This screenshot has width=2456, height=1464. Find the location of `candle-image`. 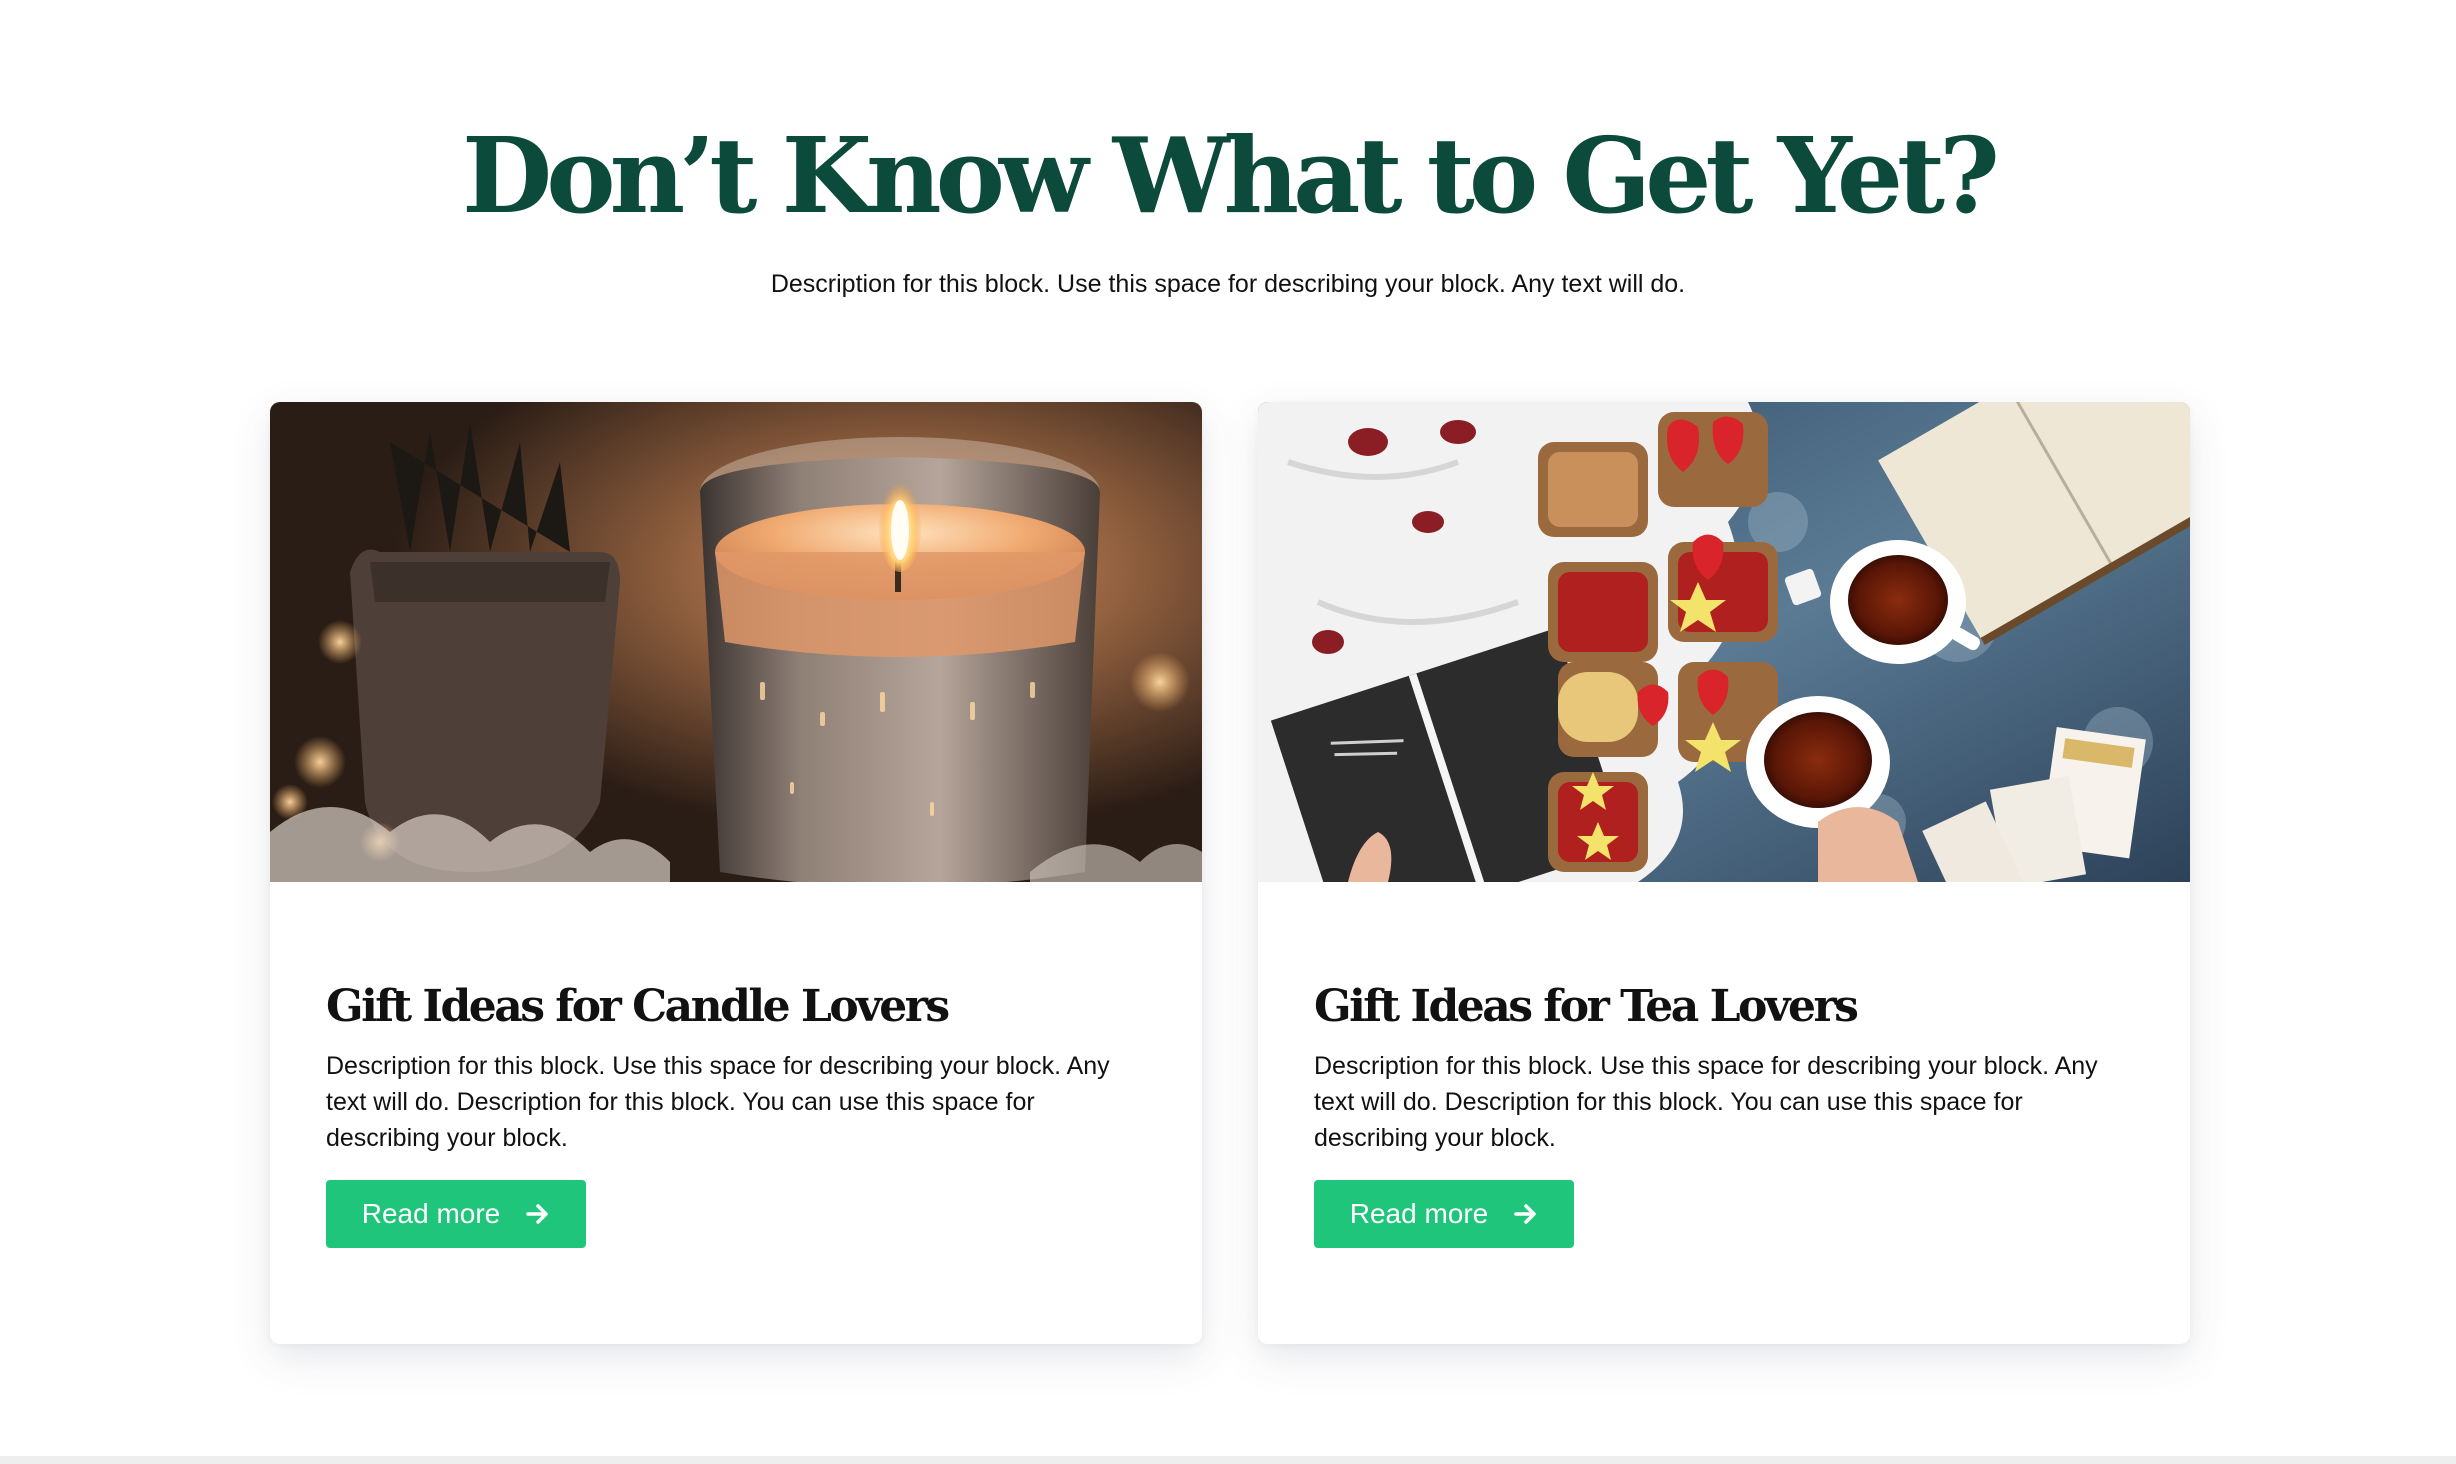

candle-image is located at coordinates (736, 642).